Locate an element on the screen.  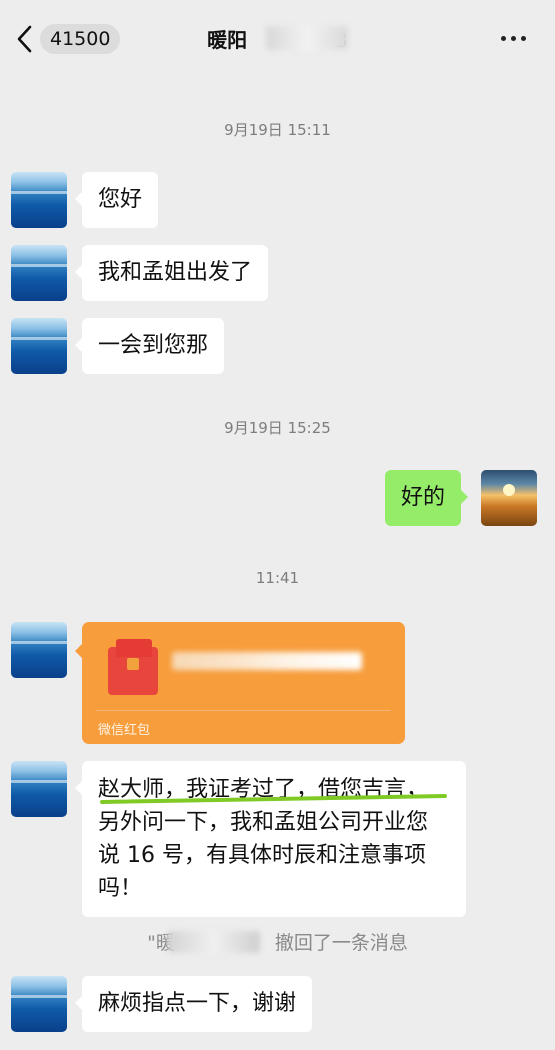
message-line: 说 16 号，有具体时辰和注意事项 is located at coordinates (262, 855).